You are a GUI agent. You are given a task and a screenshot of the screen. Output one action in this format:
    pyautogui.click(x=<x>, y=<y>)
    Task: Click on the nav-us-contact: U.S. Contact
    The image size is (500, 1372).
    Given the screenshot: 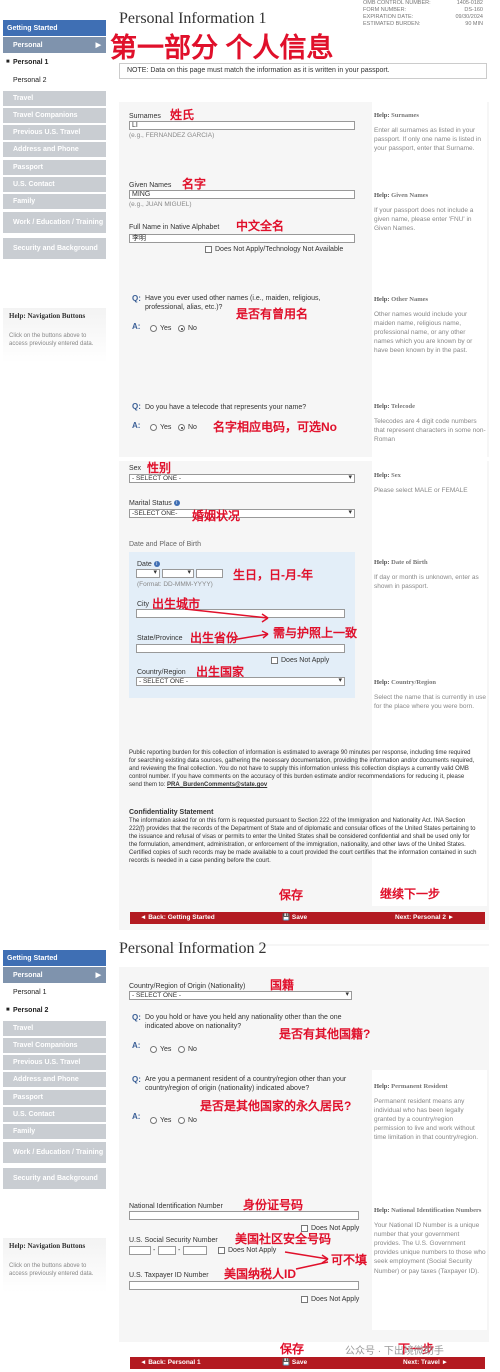 What is the action you would take?
    pyautogui.click(x=54, y=1114)
    